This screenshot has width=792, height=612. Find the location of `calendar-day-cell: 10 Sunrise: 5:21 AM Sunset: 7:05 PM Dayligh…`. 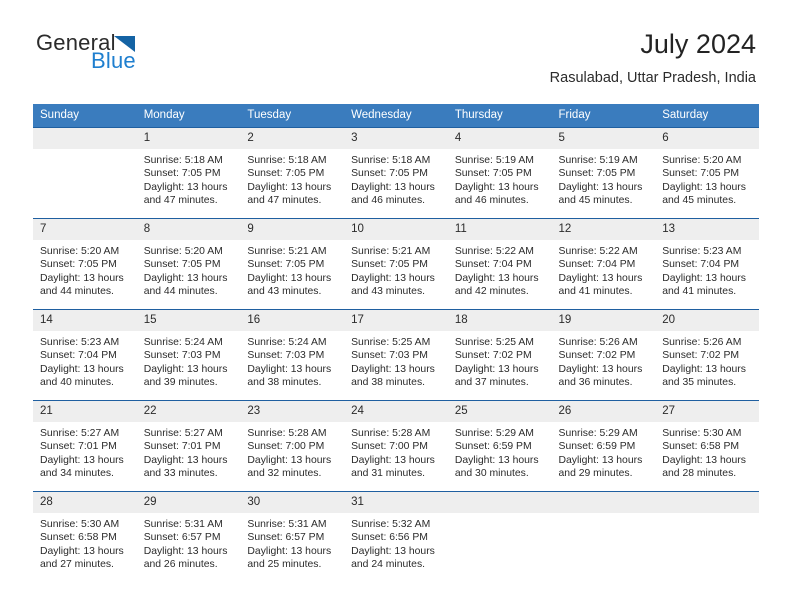

calendar-day-cell: 10 Sunrise: 5:21 AM Sunset: 7:05 PM Dayligh… is located at coordinates (396, 264).